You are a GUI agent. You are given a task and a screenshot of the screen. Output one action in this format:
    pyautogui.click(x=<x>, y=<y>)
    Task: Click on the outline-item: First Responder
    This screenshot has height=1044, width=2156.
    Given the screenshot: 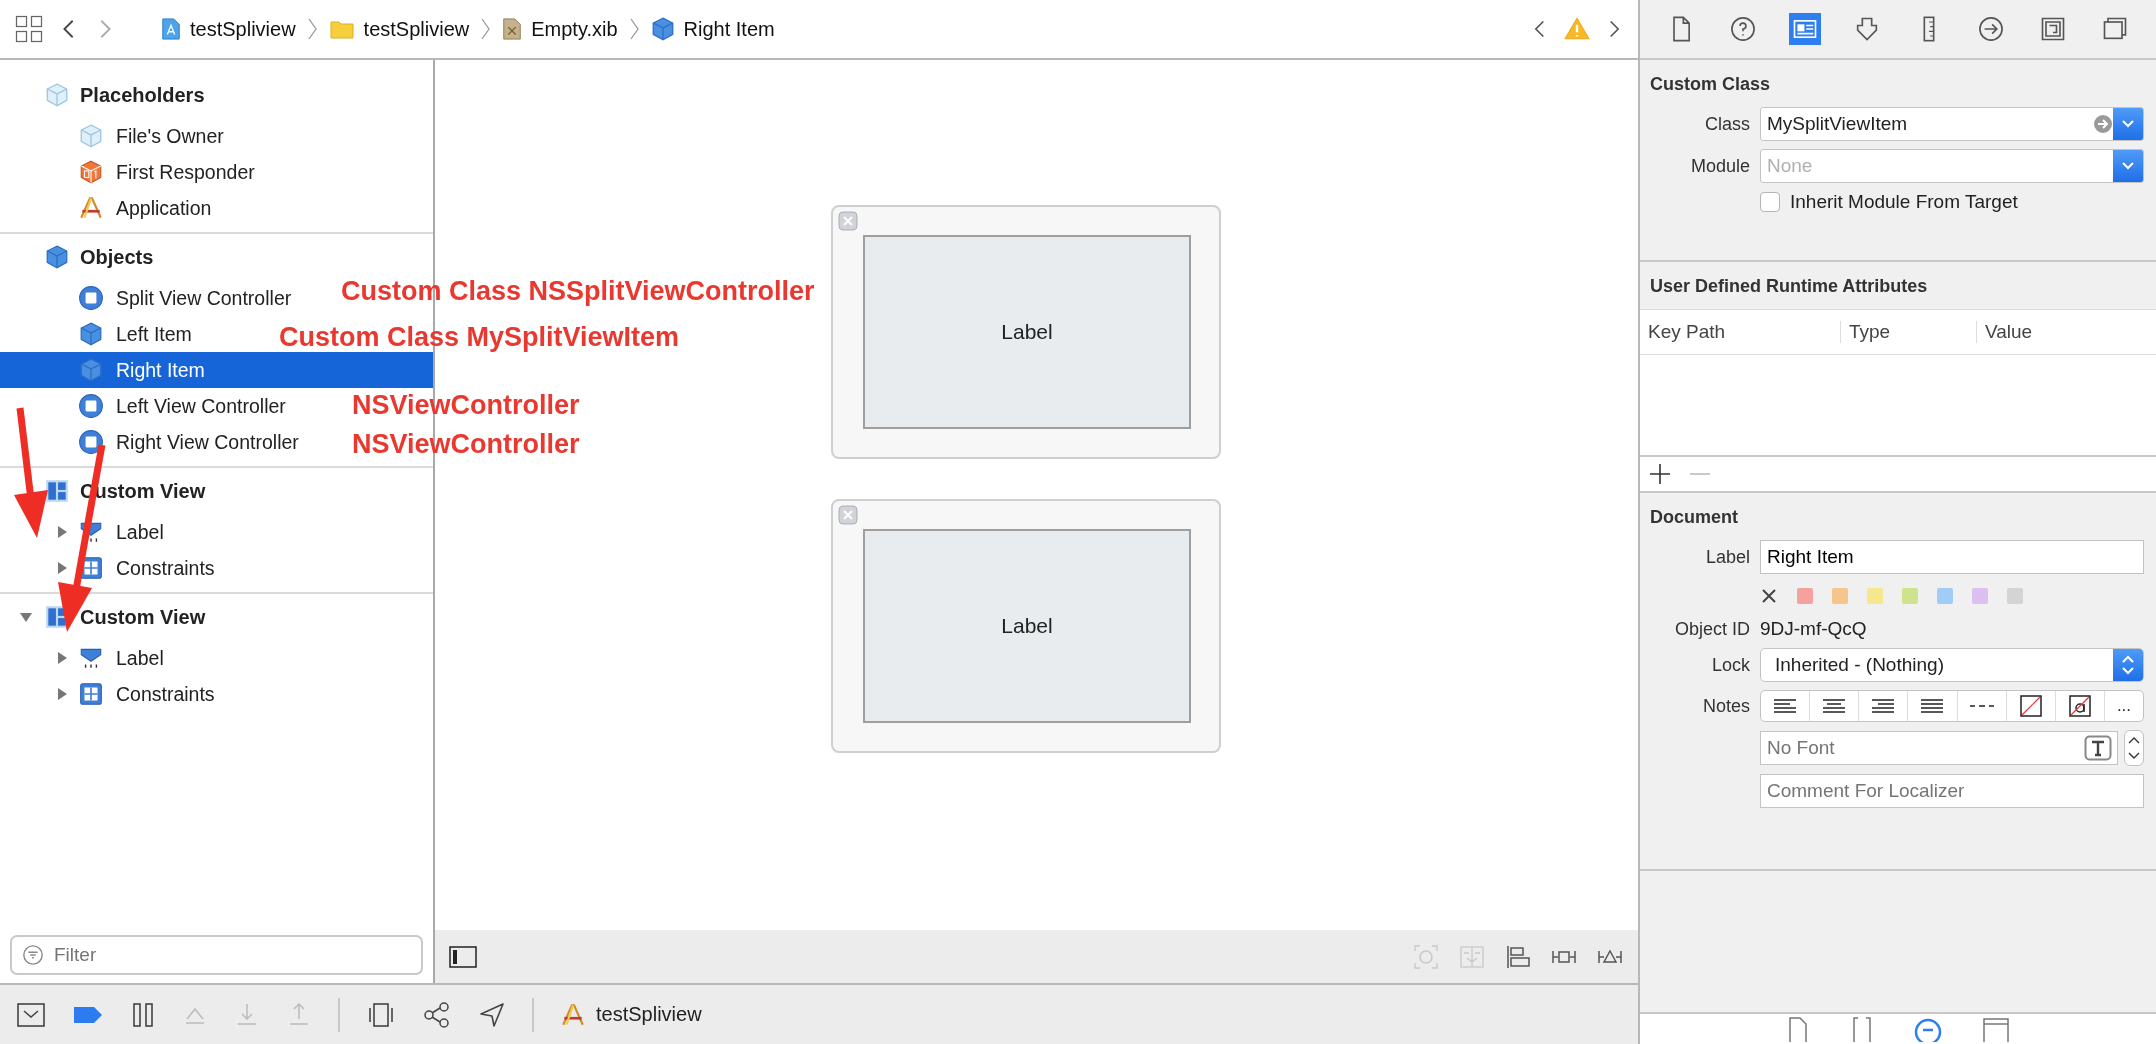 What is the action you would take?
    pyautogui.click(x=154, y=172)
    